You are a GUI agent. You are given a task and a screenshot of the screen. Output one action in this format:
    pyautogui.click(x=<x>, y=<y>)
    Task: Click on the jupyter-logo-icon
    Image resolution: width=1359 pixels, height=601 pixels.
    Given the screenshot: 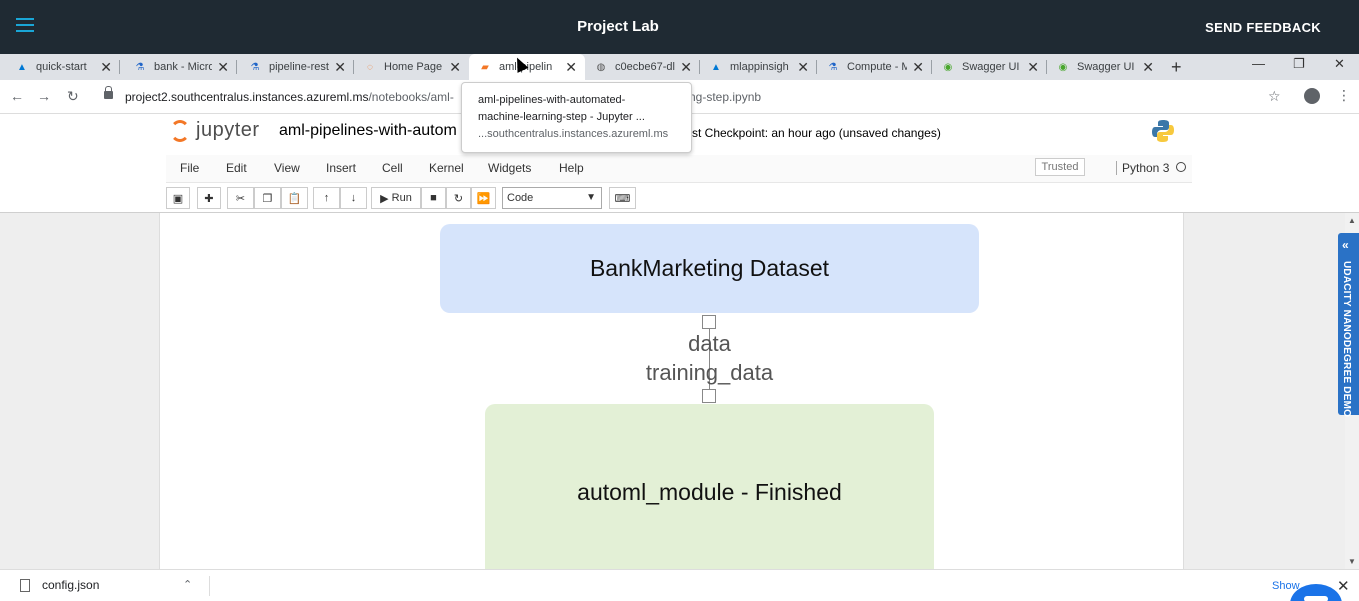 What is the action you would take?
    pyautogui.click(x=180, y=130)
    